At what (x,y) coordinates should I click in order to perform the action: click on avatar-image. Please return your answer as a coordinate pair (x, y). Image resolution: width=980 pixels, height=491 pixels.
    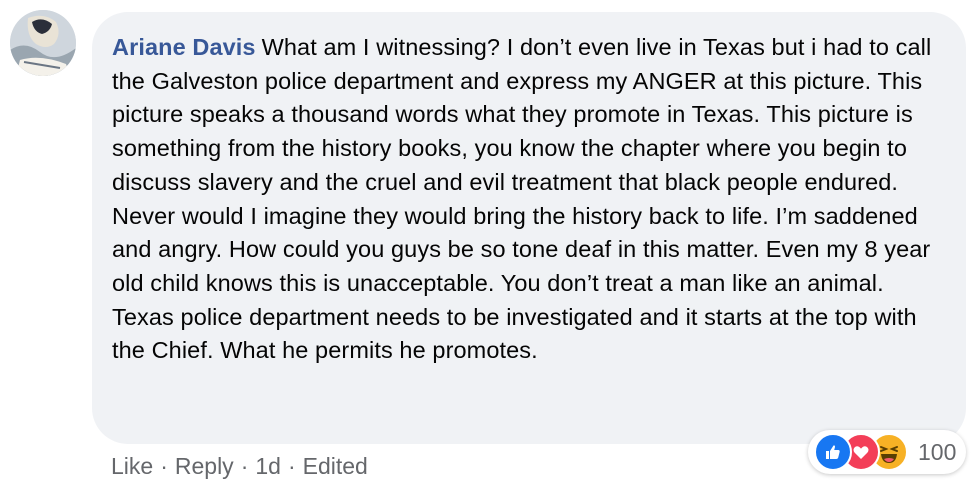
    Looking at the image, I should click on (43, 43).